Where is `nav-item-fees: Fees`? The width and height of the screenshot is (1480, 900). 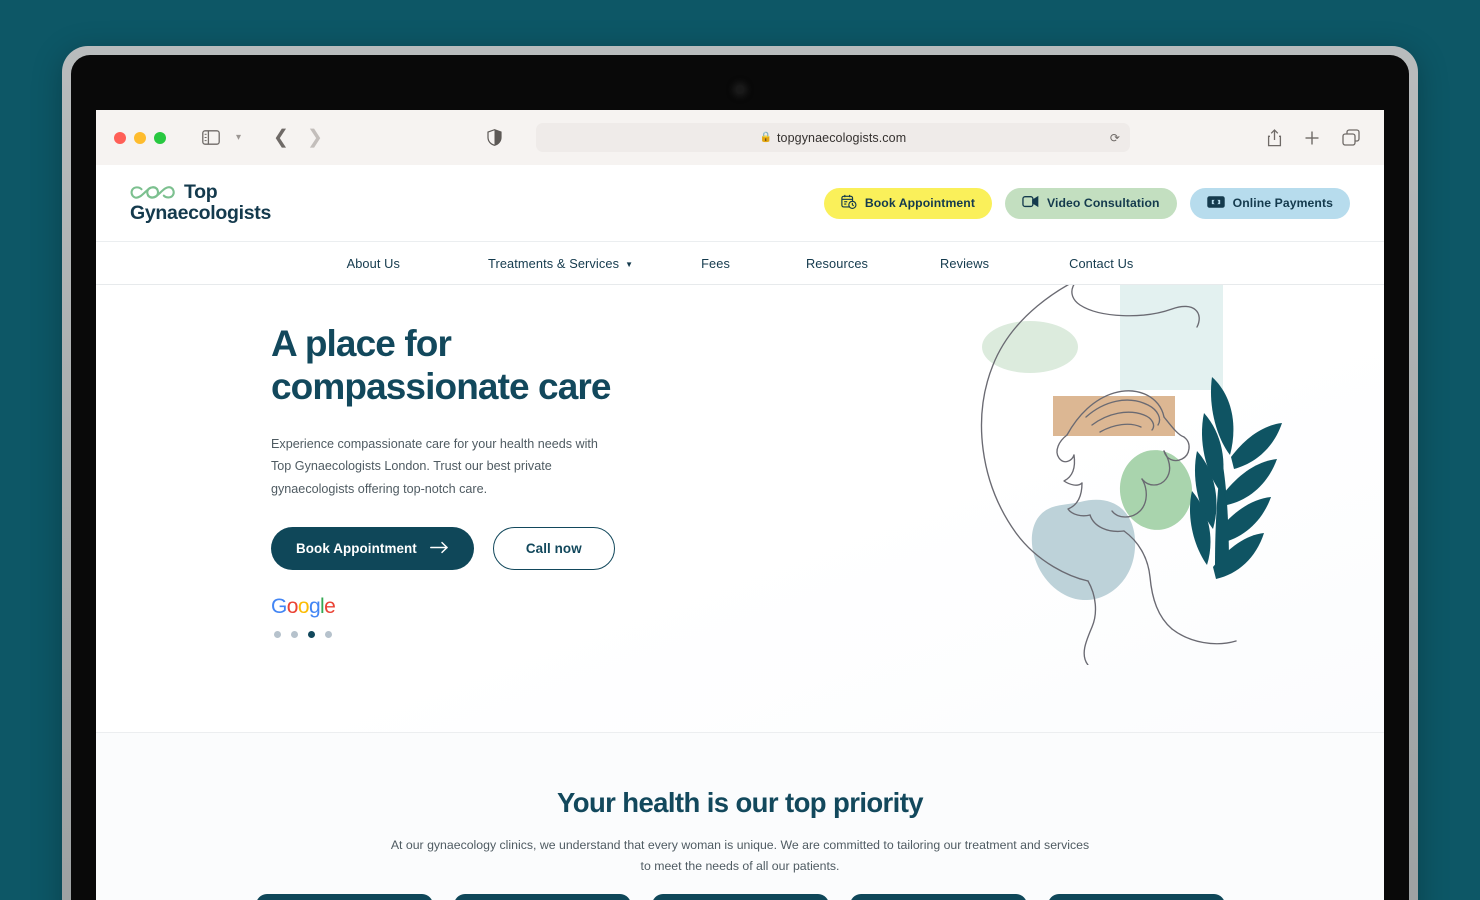
nav-item-fees: Fees is located at coordinates (715, 263).